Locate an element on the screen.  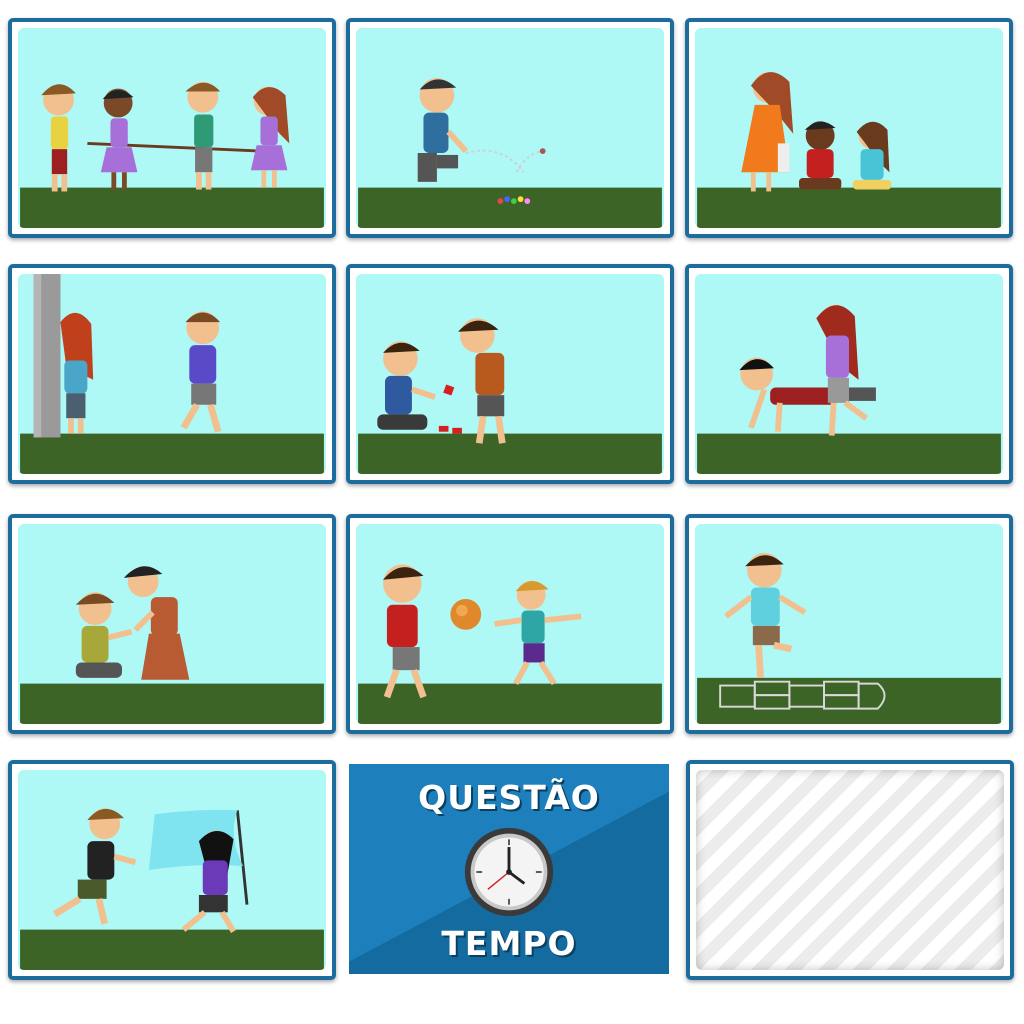
jacks-illustration is located at coordinates (510, 396).